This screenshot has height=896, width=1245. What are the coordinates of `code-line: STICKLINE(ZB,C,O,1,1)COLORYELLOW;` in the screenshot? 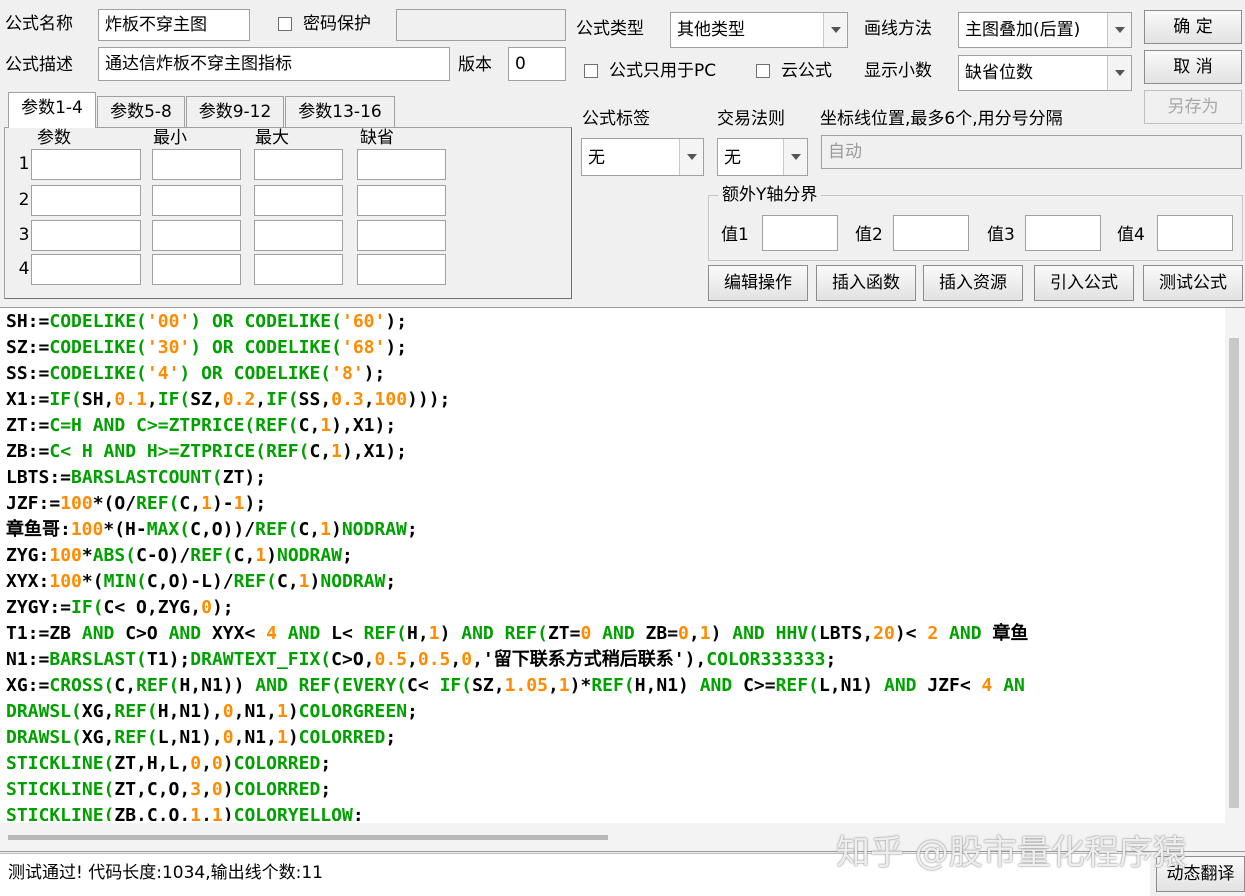 It's located at (614, 812).